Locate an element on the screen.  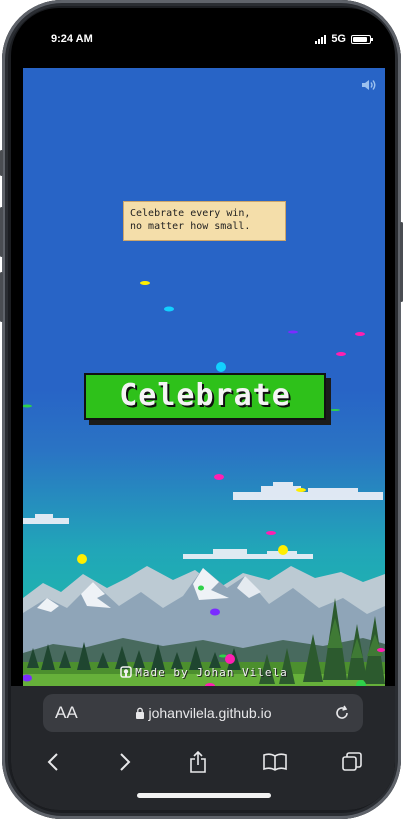
volume-up-button is located at coordinates (1, 232).